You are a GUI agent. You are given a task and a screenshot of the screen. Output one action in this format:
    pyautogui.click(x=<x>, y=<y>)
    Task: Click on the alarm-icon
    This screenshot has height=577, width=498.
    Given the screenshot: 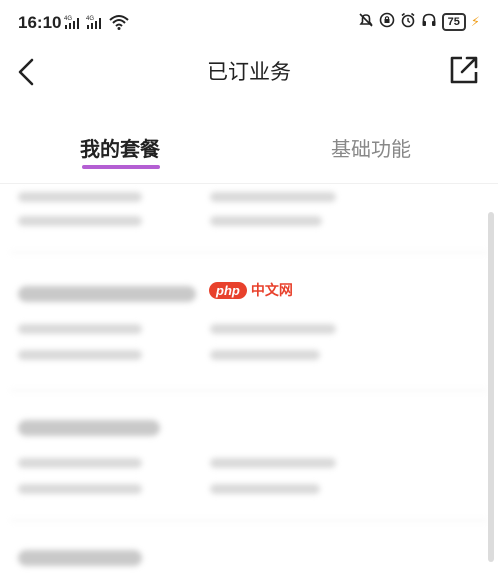 What is the action you would take?
    pyautogui.click(x=408, y=22)
    